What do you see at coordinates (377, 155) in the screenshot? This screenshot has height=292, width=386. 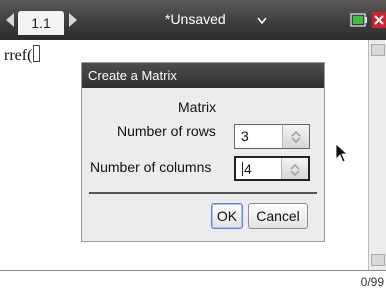 I see `vertical-scrollbar` at bounding box center [377, 155].